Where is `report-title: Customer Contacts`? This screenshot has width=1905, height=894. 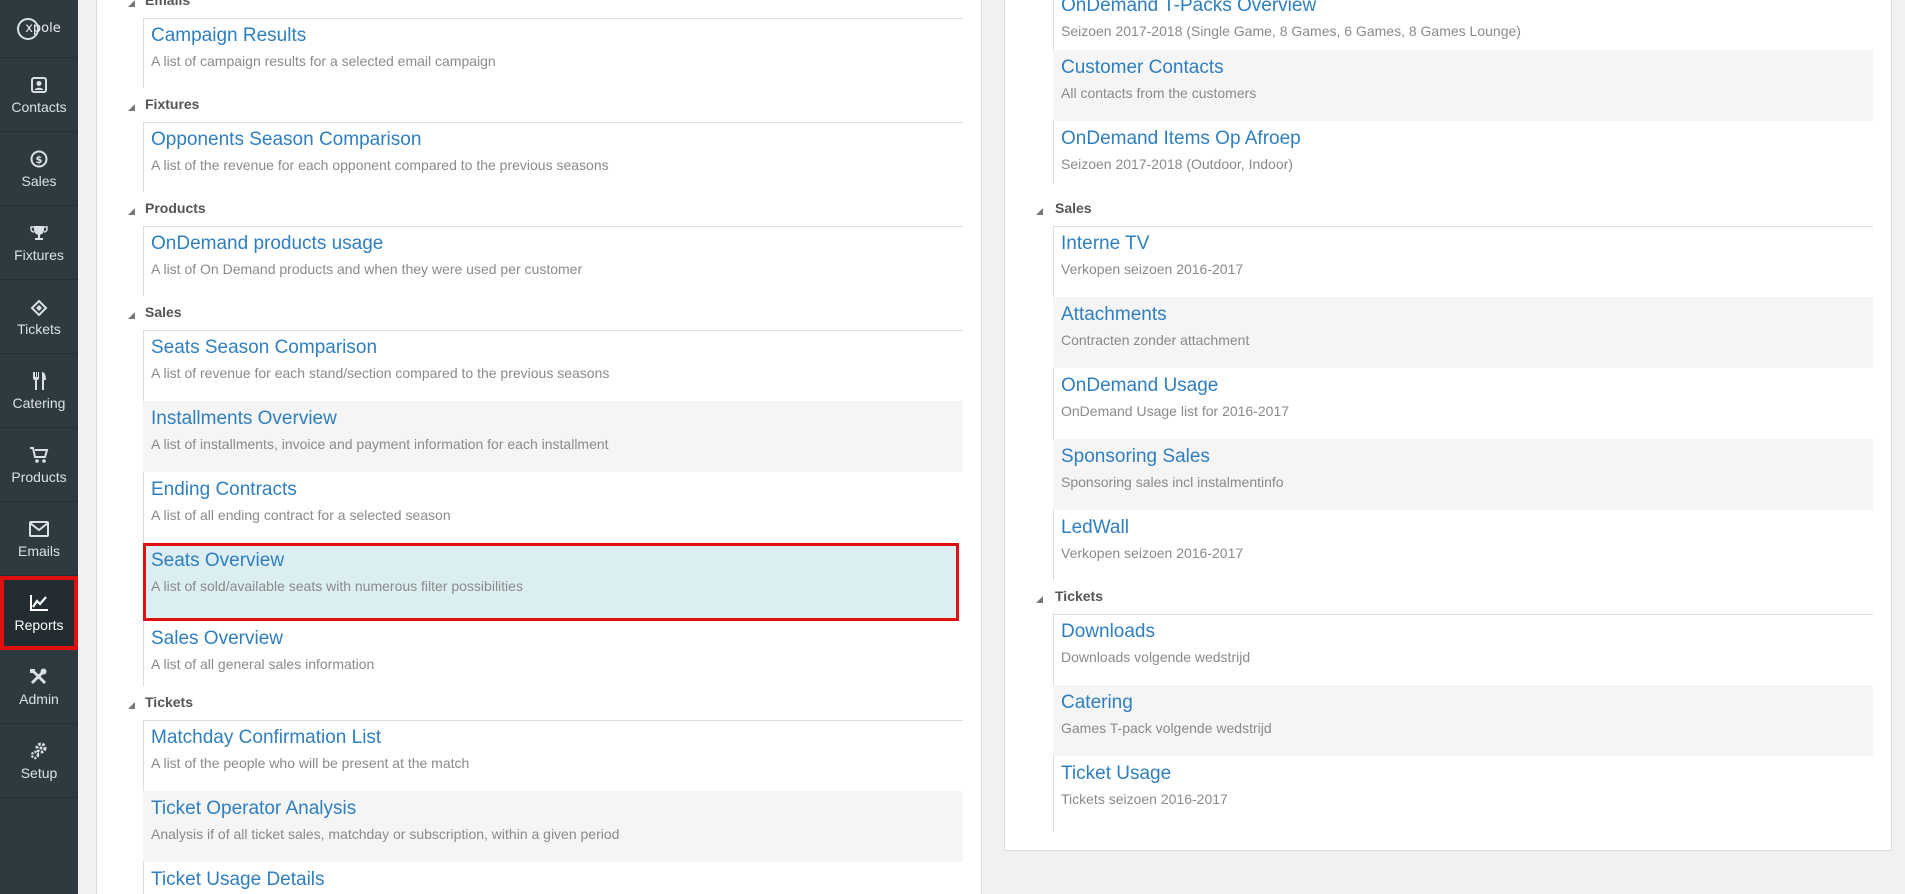
report-title: Customer Contacts is located at coordinates (1467, 68).